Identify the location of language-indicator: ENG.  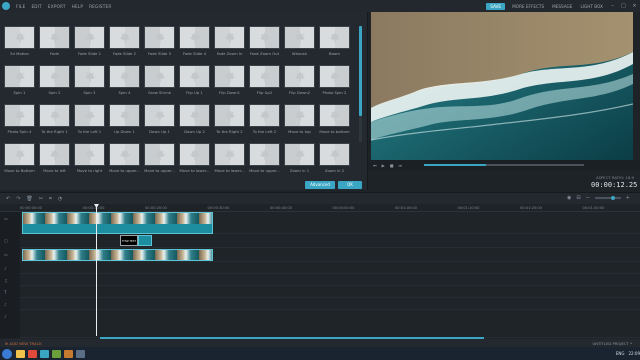
(620, 353).